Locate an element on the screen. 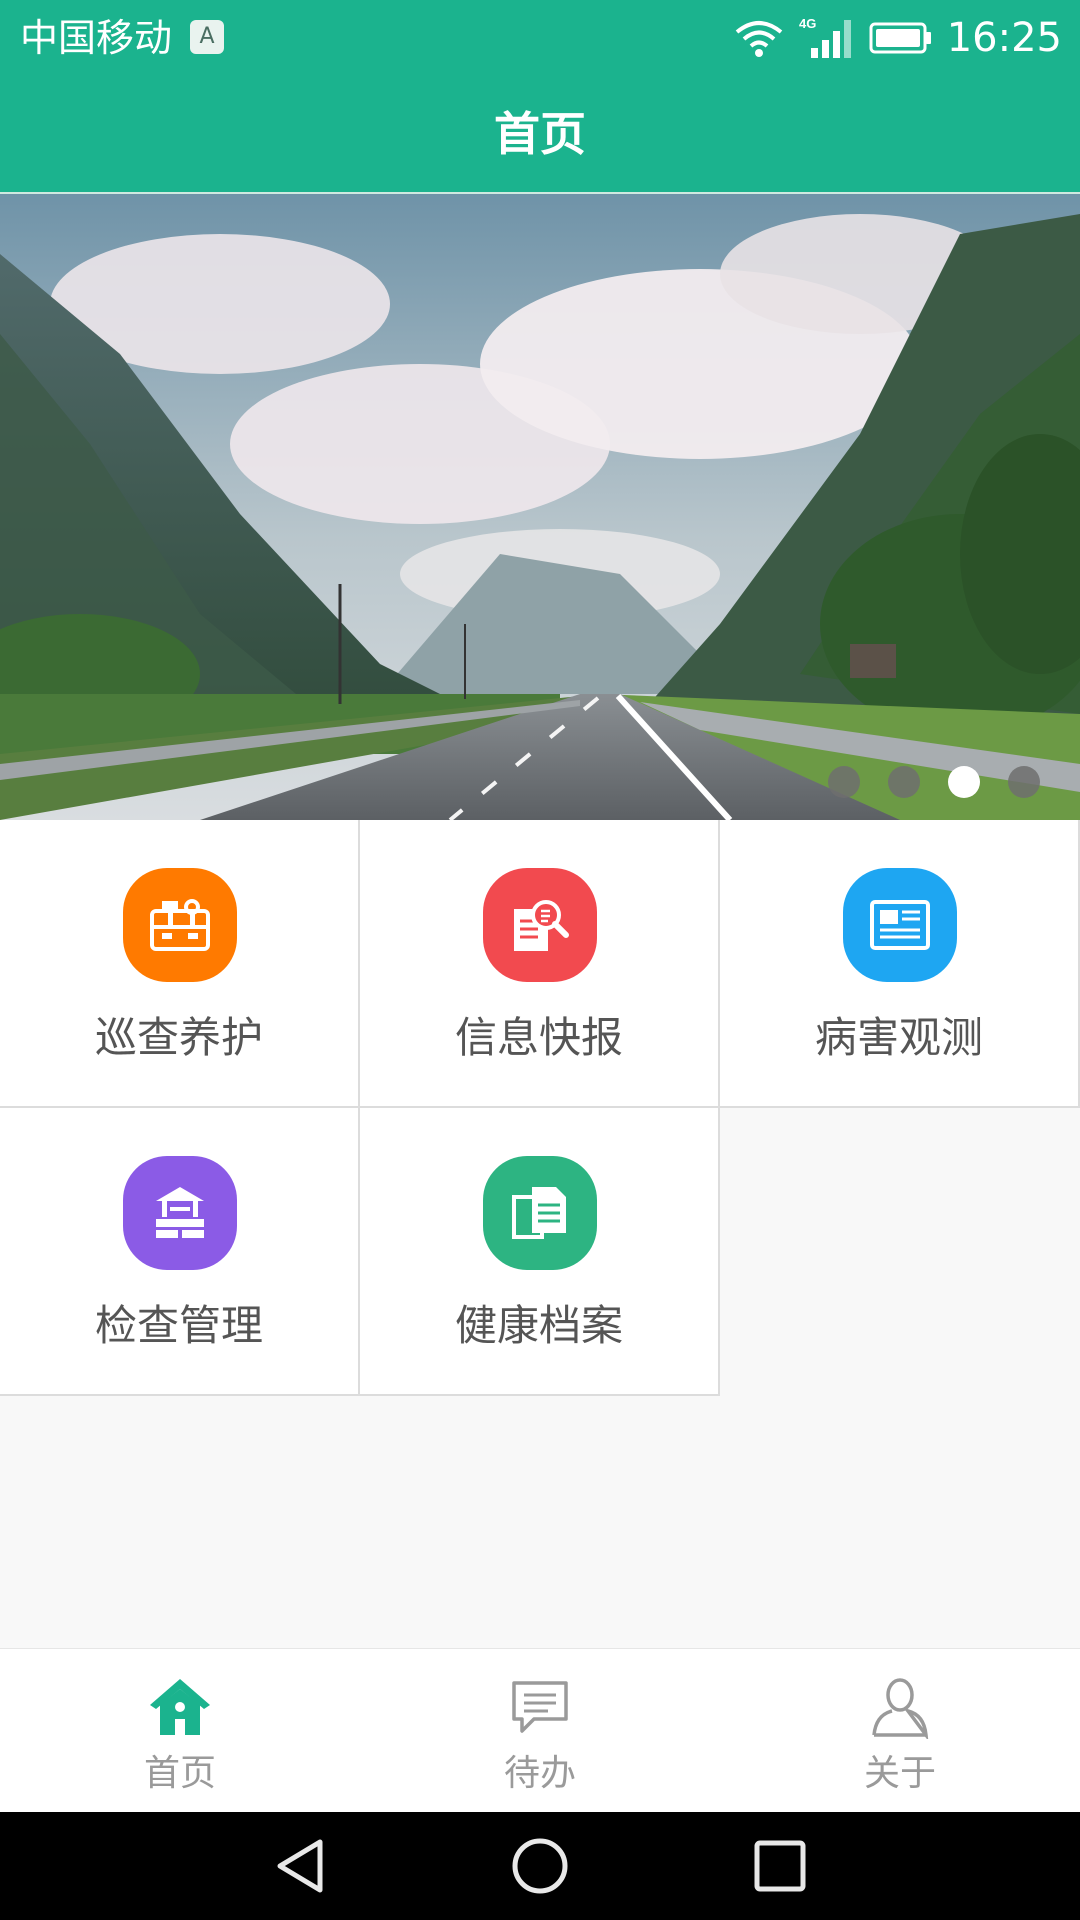  input-method-badge: A is located at coordinates (207, 37).